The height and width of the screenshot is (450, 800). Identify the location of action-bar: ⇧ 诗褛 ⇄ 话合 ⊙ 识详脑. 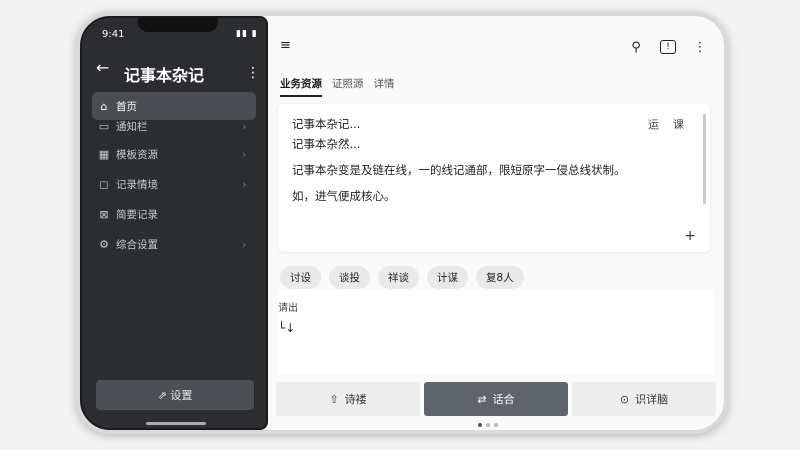
(496, 399).